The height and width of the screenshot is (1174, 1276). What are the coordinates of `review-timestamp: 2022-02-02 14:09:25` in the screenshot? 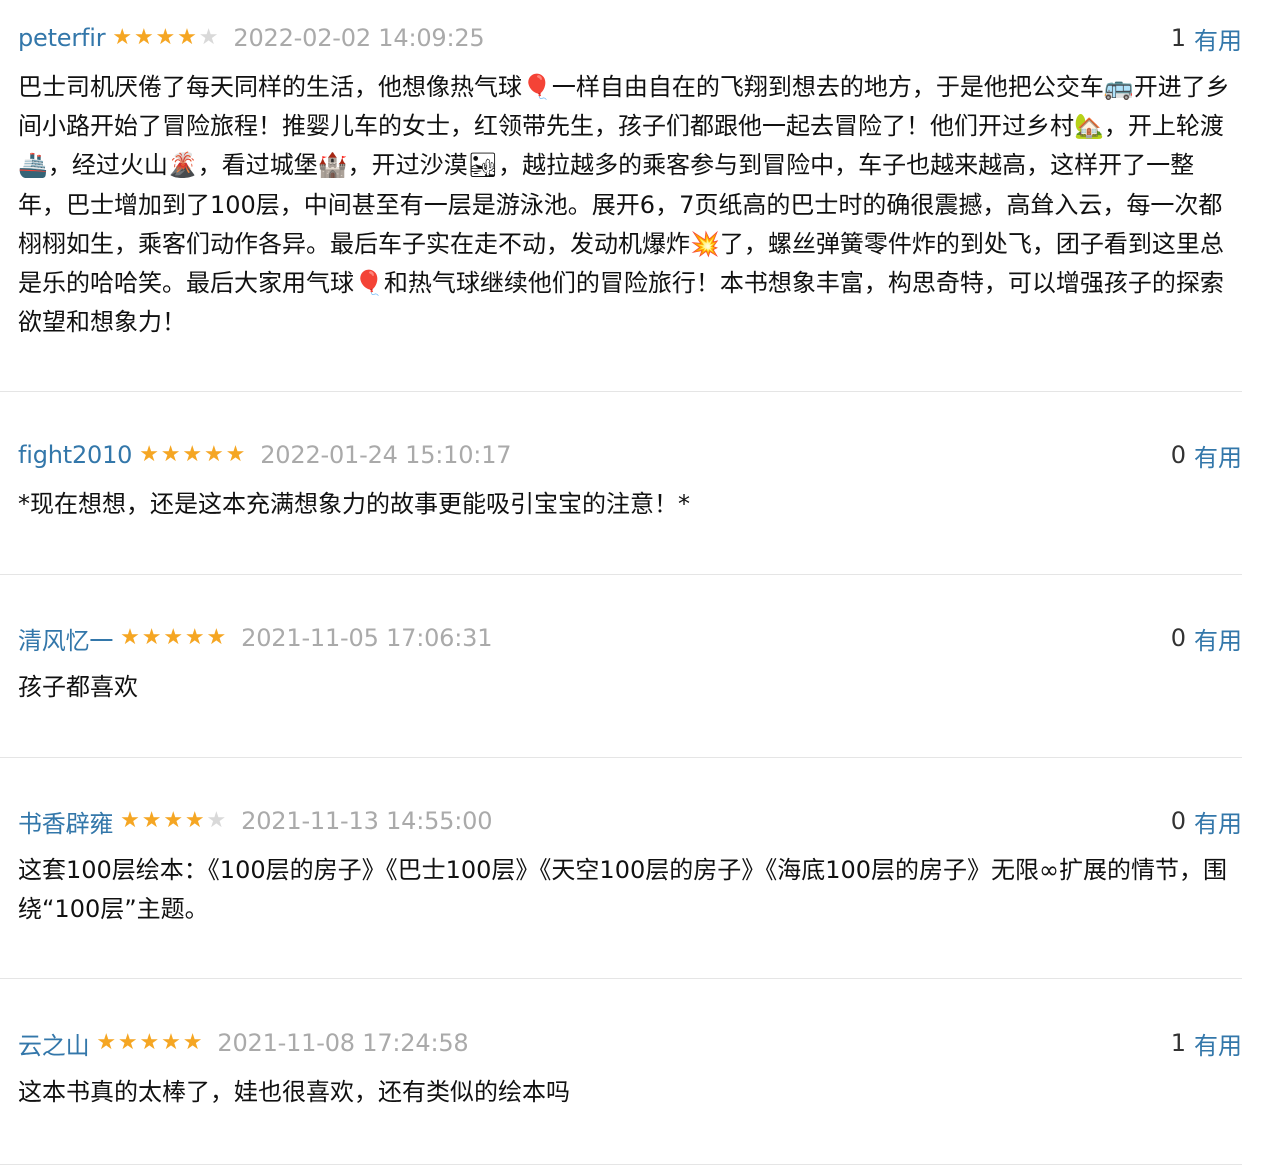 It's located at (359, 38).